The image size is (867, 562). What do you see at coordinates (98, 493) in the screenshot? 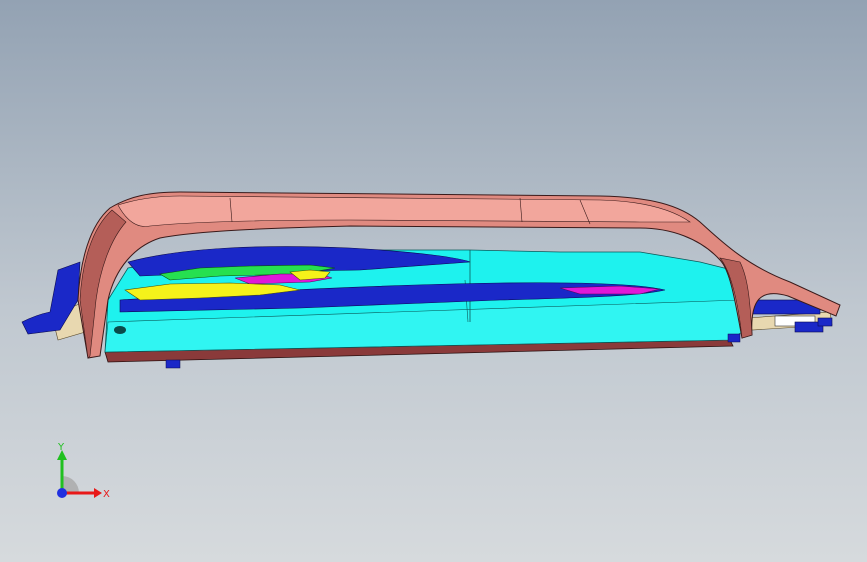
I see `triad-x-arrow` at bounding box center [98, 493].